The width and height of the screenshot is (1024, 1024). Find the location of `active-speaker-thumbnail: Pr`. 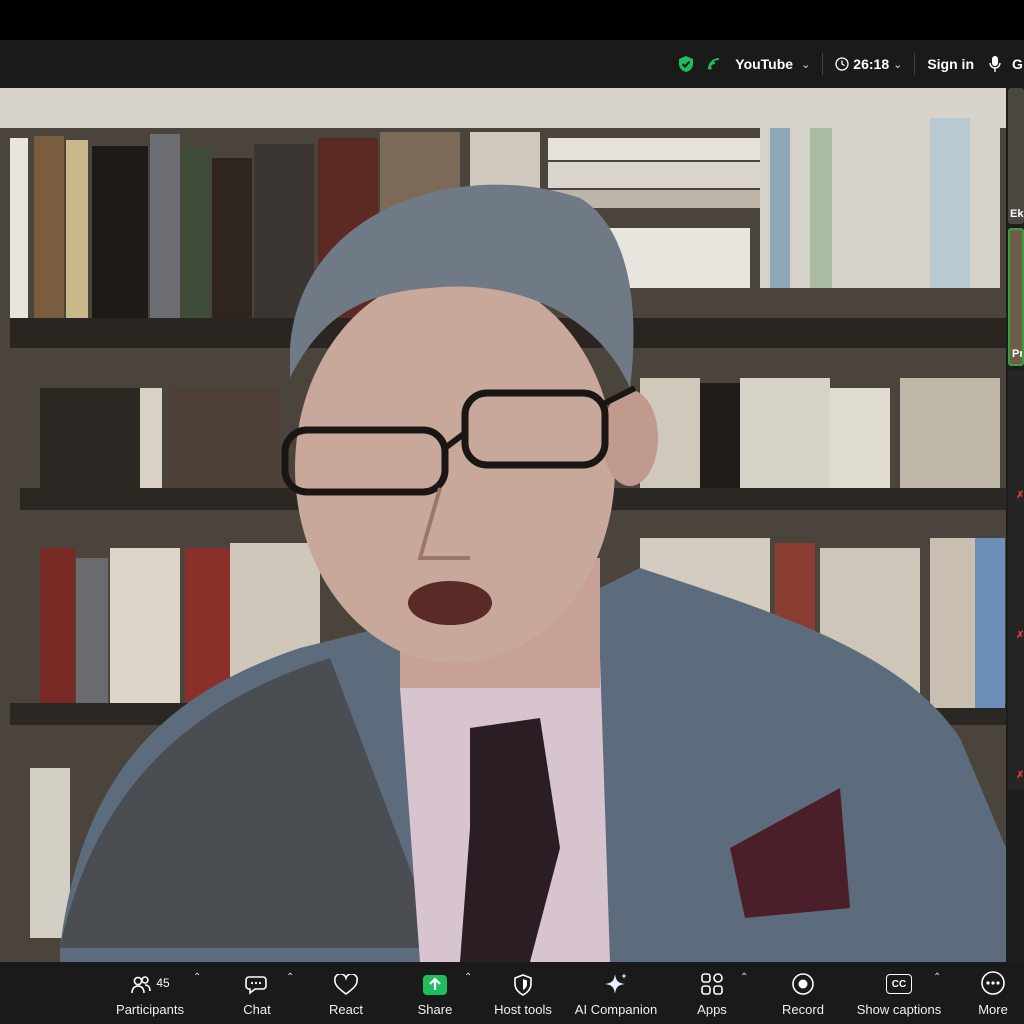

active-speaker-thumbnail: Pr is located at coordinates (1016, 297).